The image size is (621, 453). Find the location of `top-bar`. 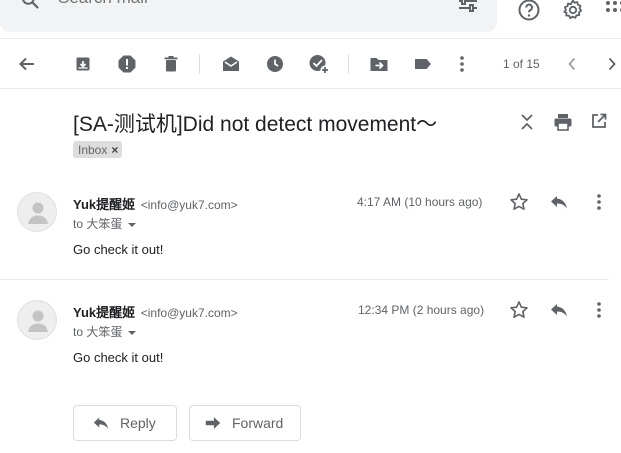

top-bar is located at coordinates (310, 18).